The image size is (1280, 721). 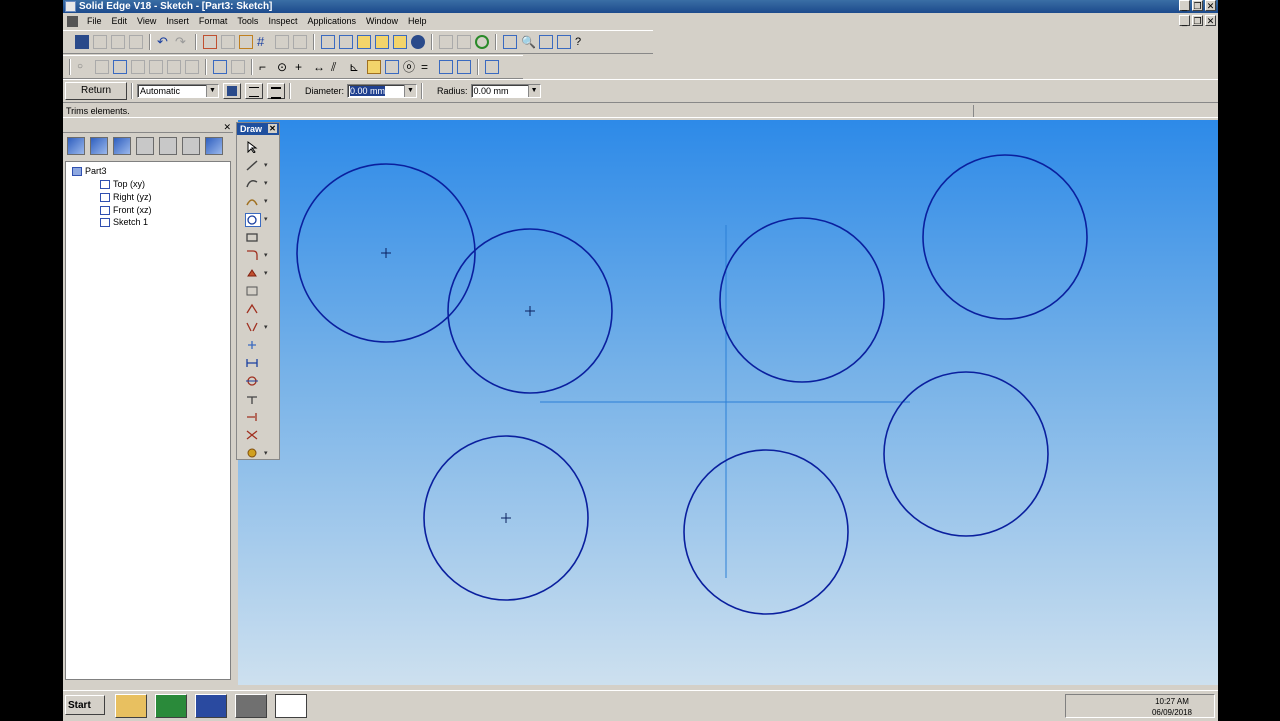 I want to click on excel-task-icon, so click(x=171, y=706).